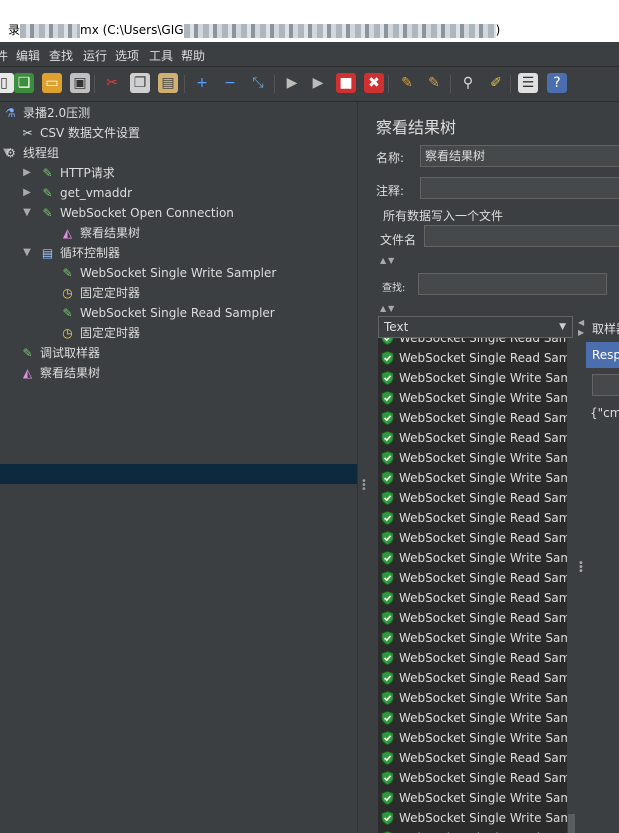 This screenshot has height=833, width=619. What do you see at coordinates (519, 156) in the screenshot?
I see `name-field: 察看结果树` at bounding box center [519, 156].